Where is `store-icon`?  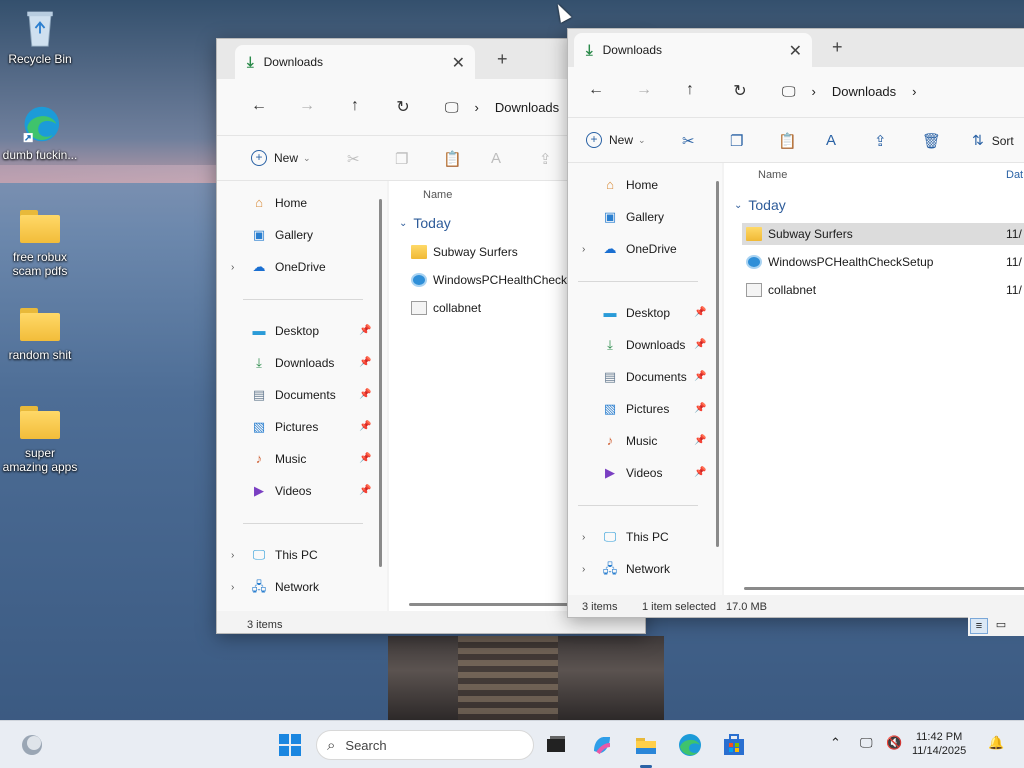 store-icon is located at coordinates (734, 745).